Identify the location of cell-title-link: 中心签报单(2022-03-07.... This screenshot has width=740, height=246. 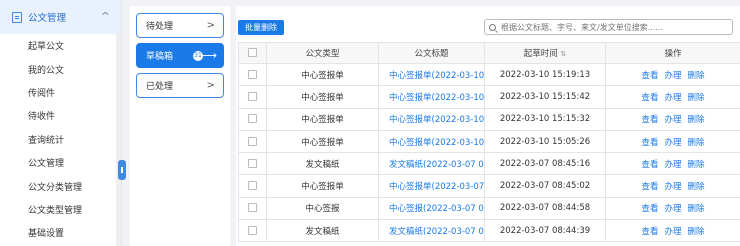
(431, 186).